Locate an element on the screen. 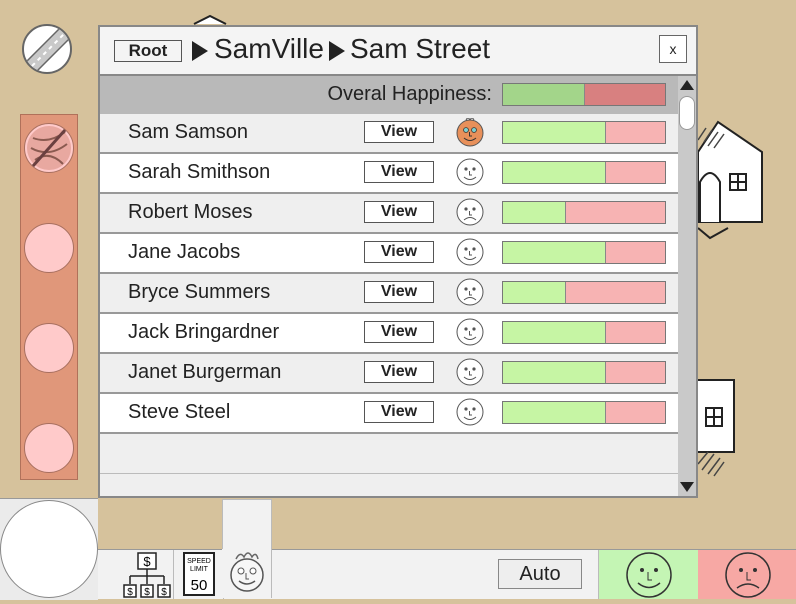 Image resolution: width=796 pixels, height=604 pixels. road-tool-button is located at coordinates (47, 49).